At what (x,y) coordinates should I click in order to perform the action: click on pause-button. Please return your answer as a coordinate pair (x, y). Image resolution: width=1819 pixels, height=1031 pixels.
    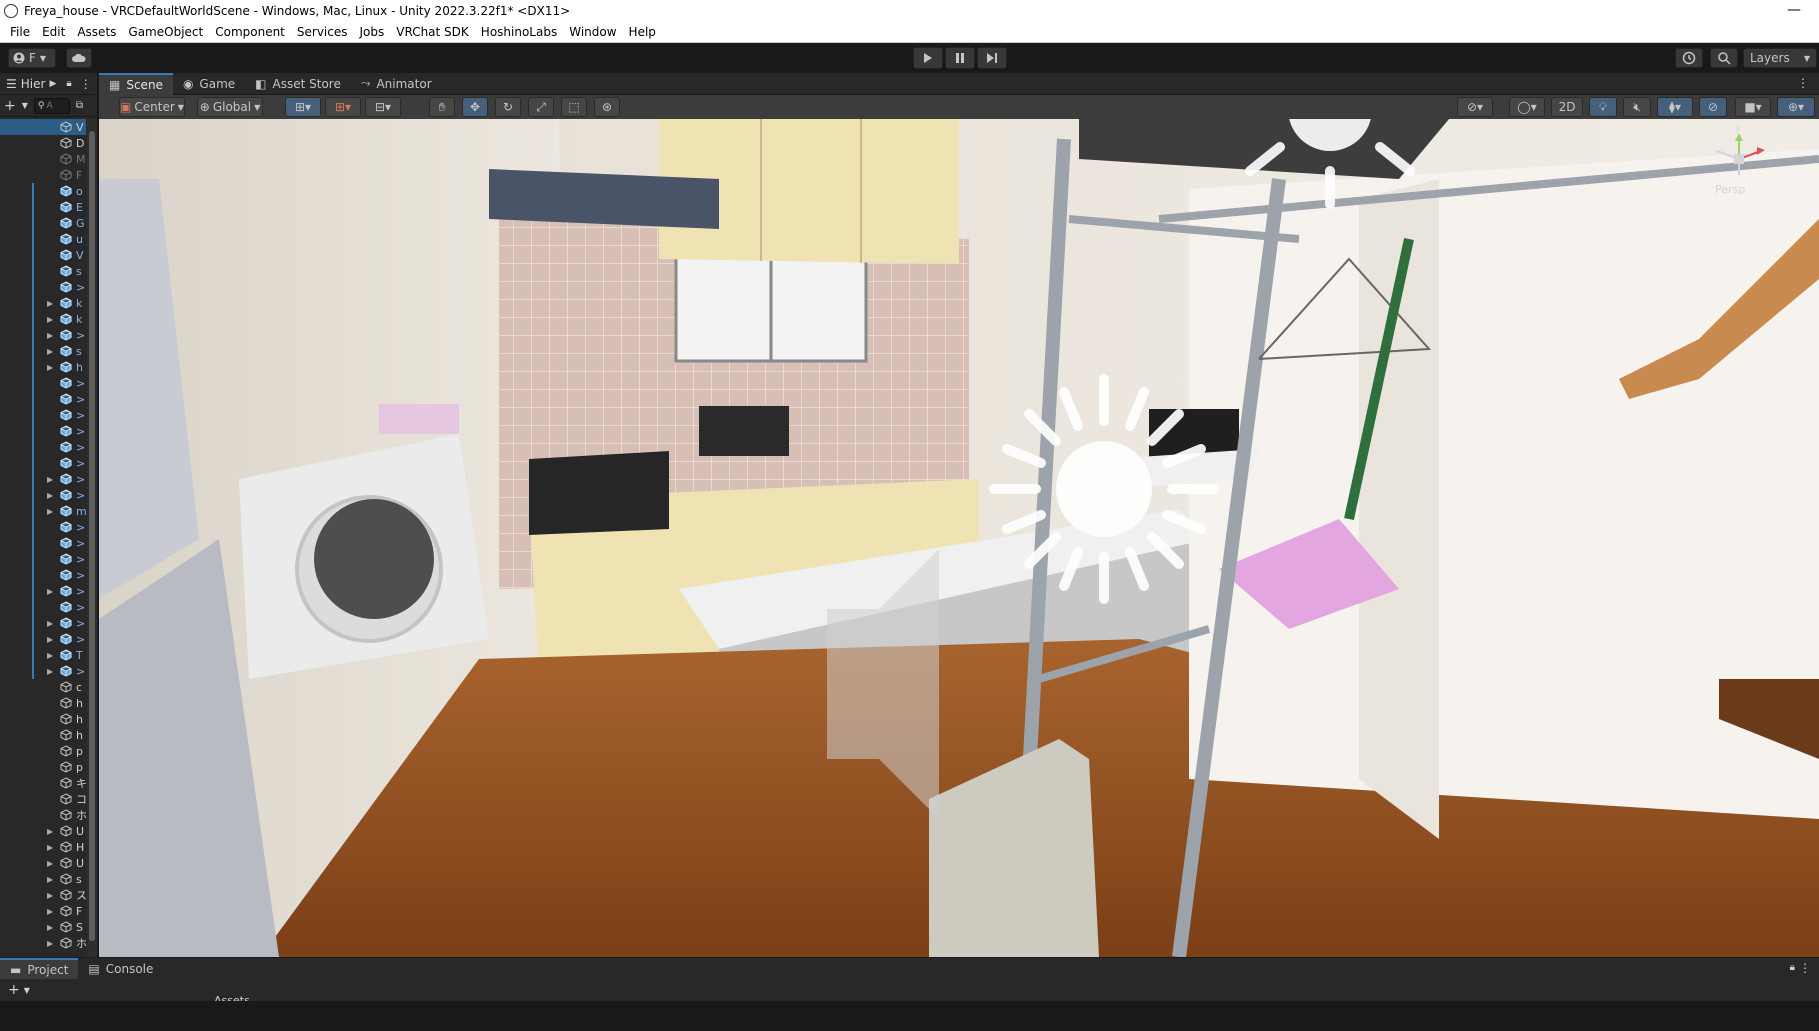
    Looking at the image, I should click on (960, 58).